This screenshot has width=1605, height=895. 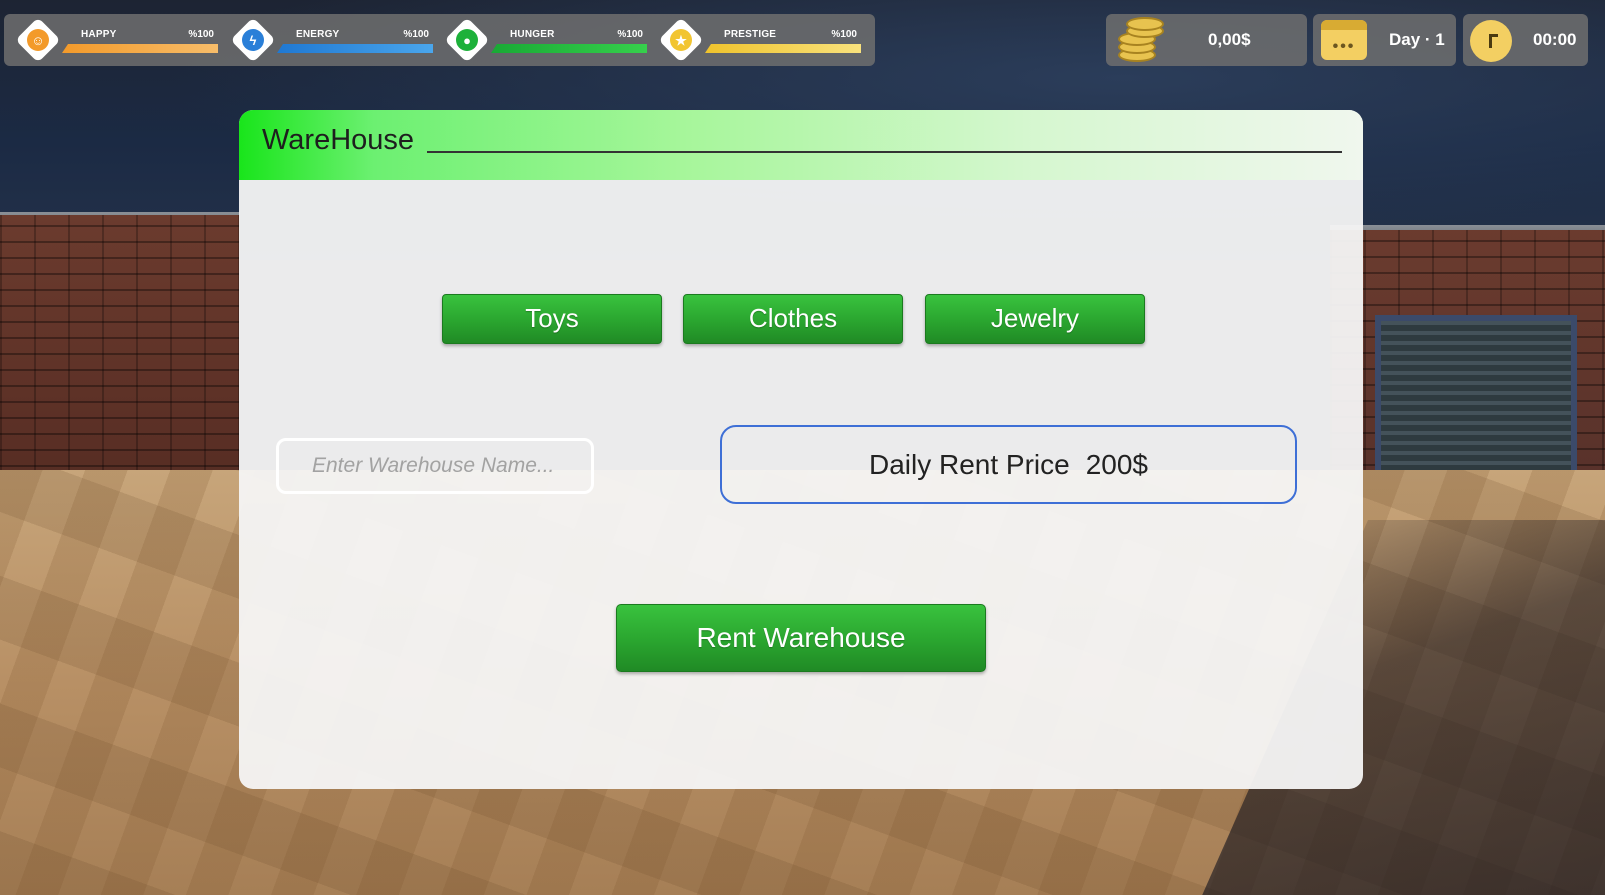 What do you see at coordinates (801, 638) in the screenshot?
I see `rent-warehouse-button: Rent Warehouse` at bounding box center [801, 638].